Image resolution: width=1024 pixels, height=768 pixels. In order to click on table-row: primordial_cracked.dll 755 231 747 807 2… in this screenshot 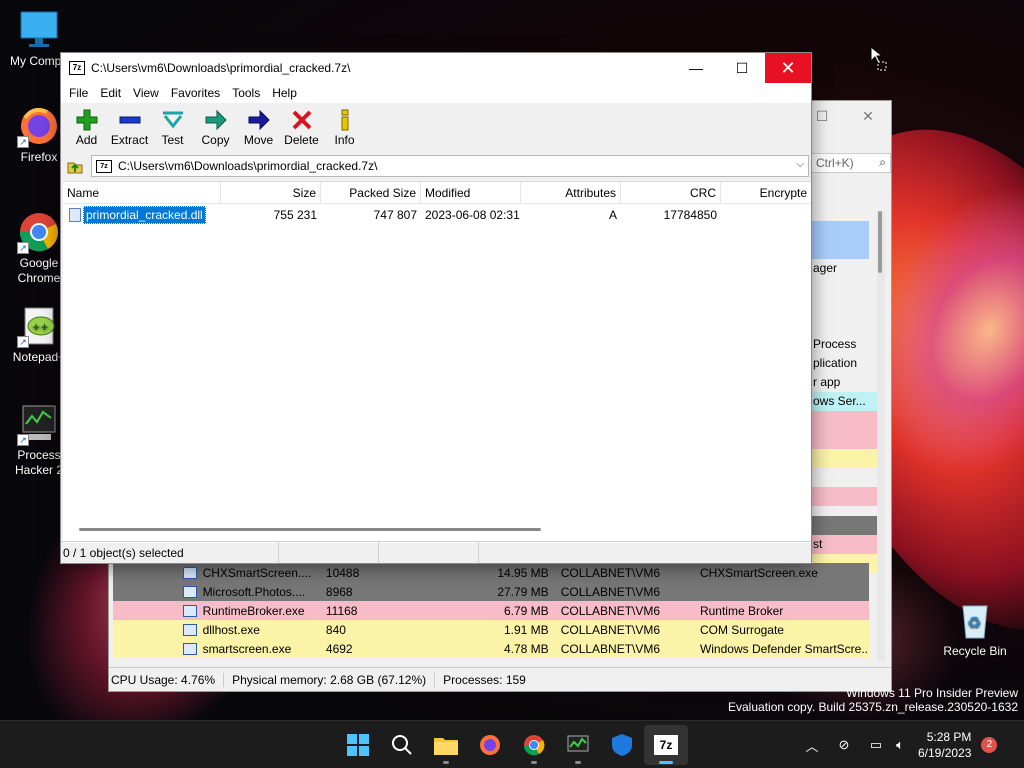, I will do `click(437, 215)`.